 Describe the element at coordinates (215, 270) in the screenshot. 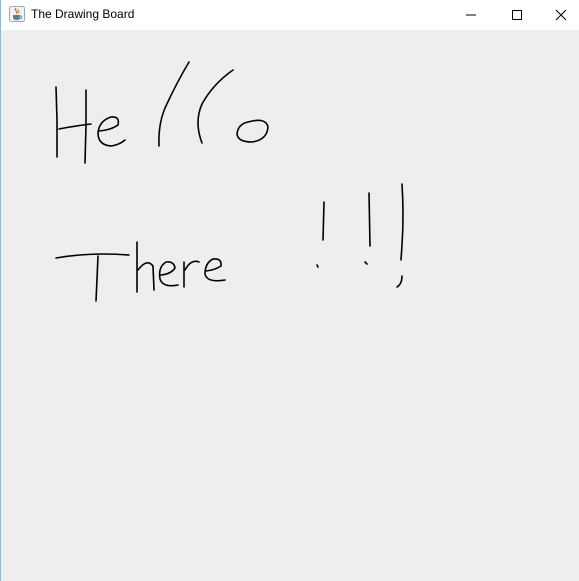

I see `stroke-e3` at that location.